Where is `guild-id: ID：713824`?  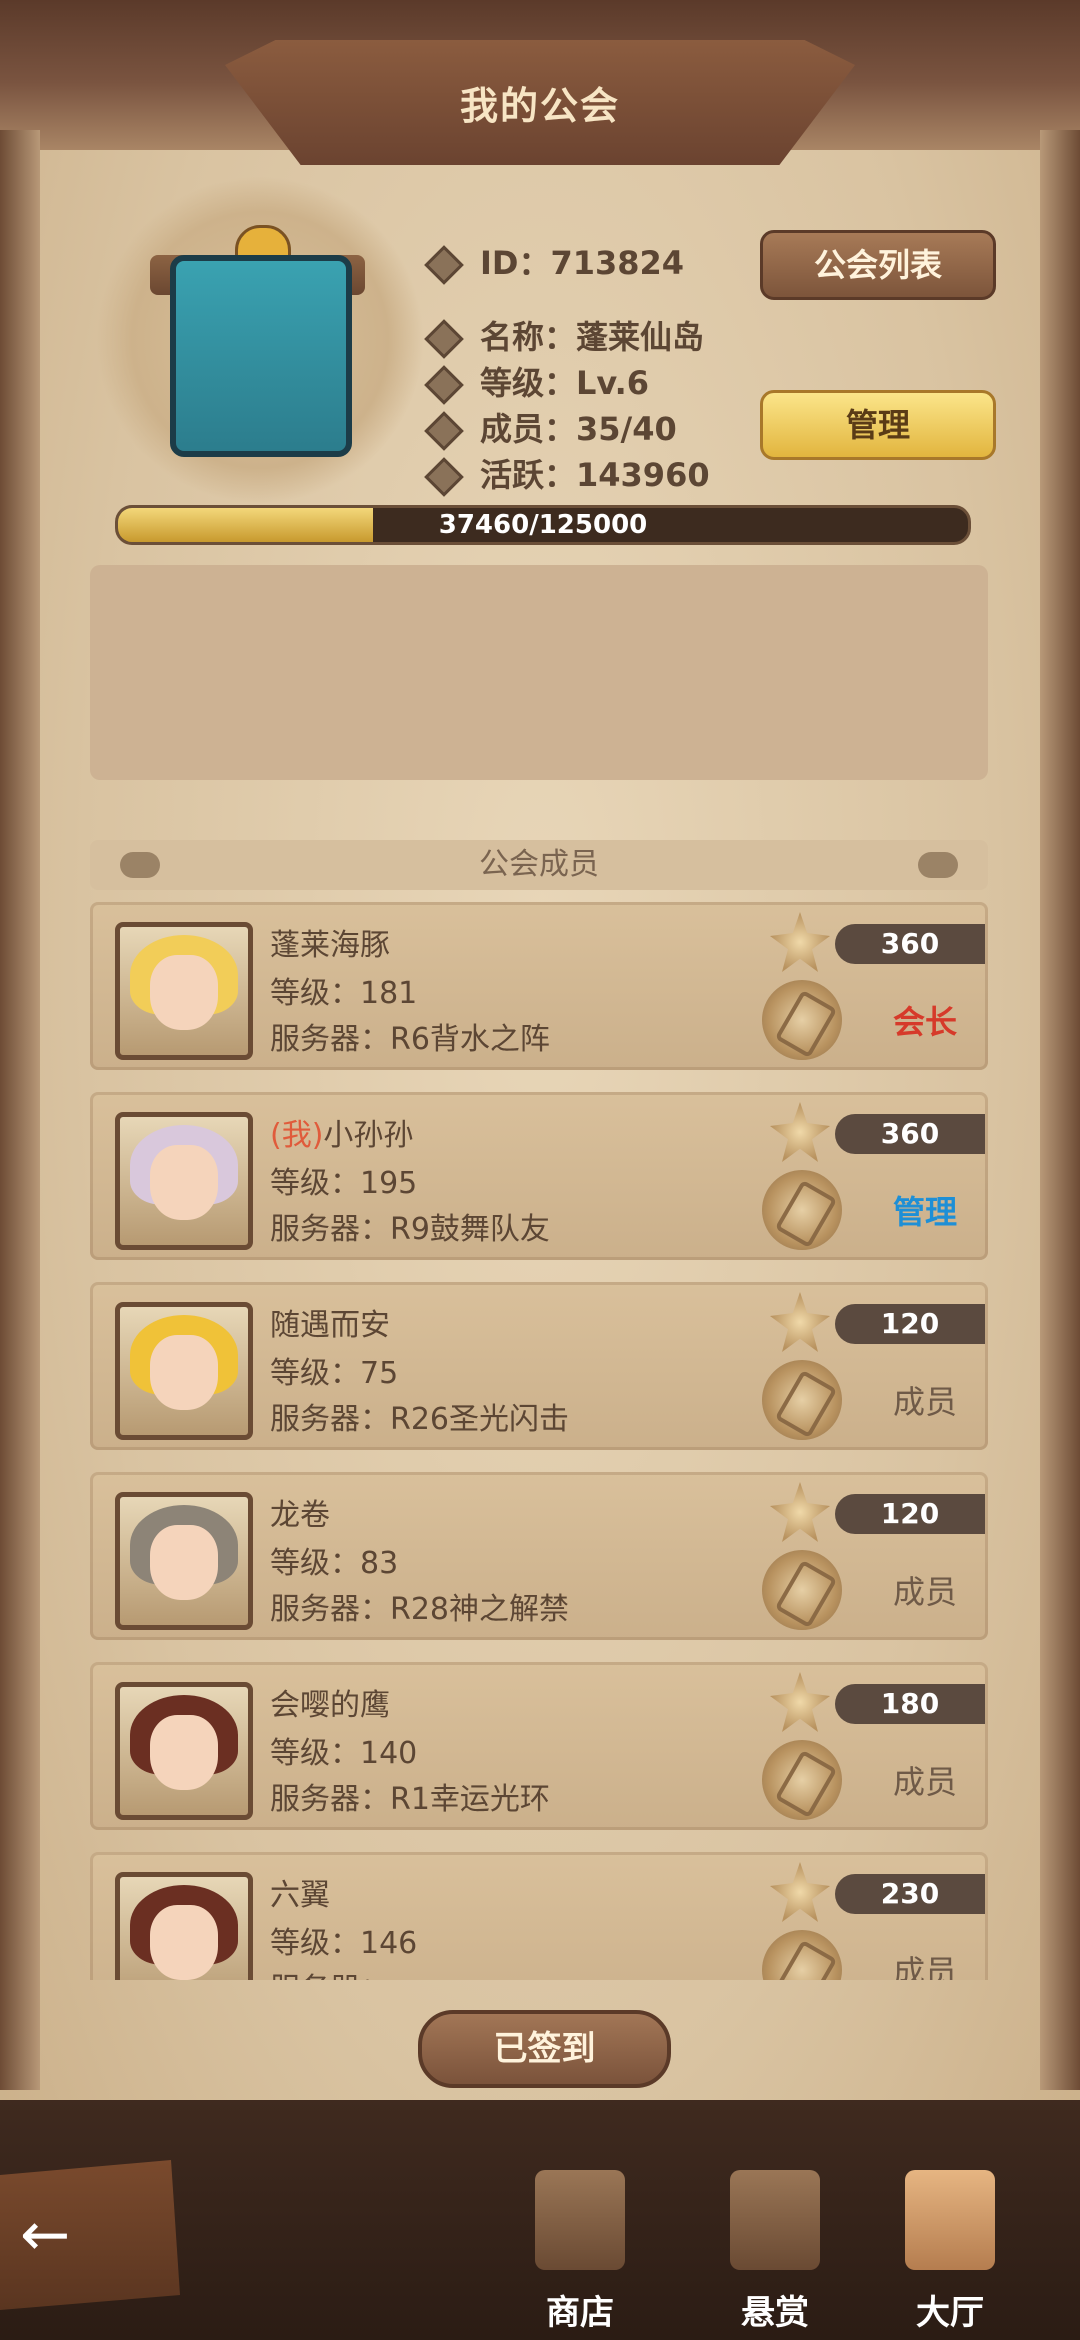 guild-id: ID：713824 is located at coordinates (554, 261).